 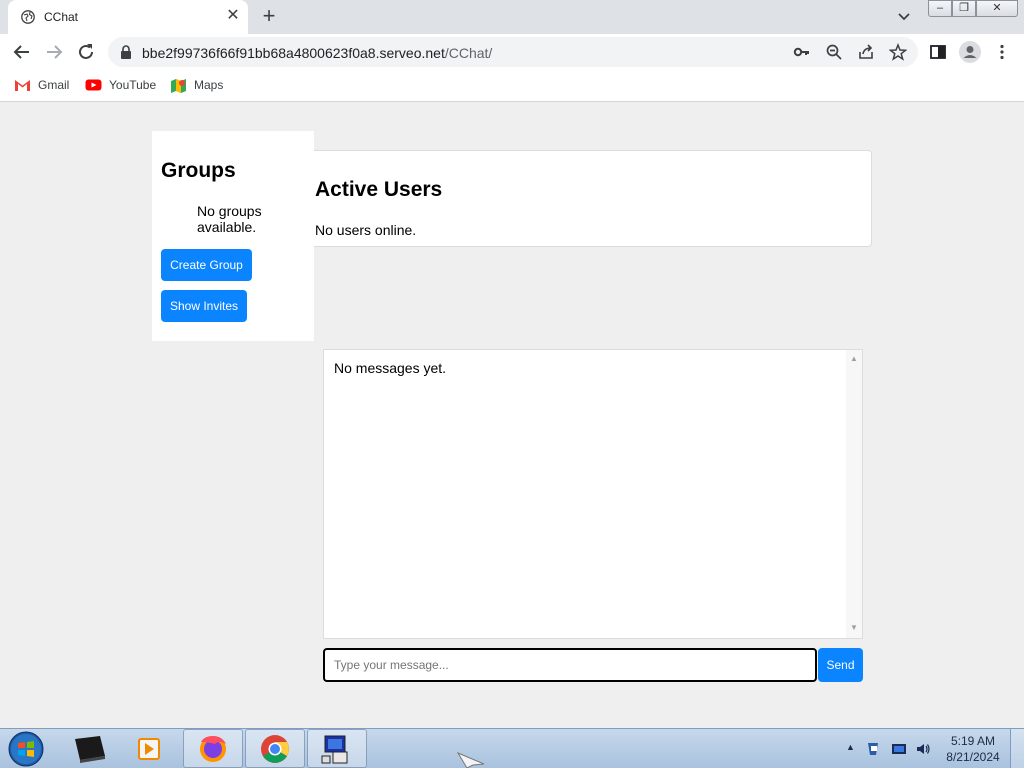 I want to click on forward-arrow-icon, so click(x=54, y=52).